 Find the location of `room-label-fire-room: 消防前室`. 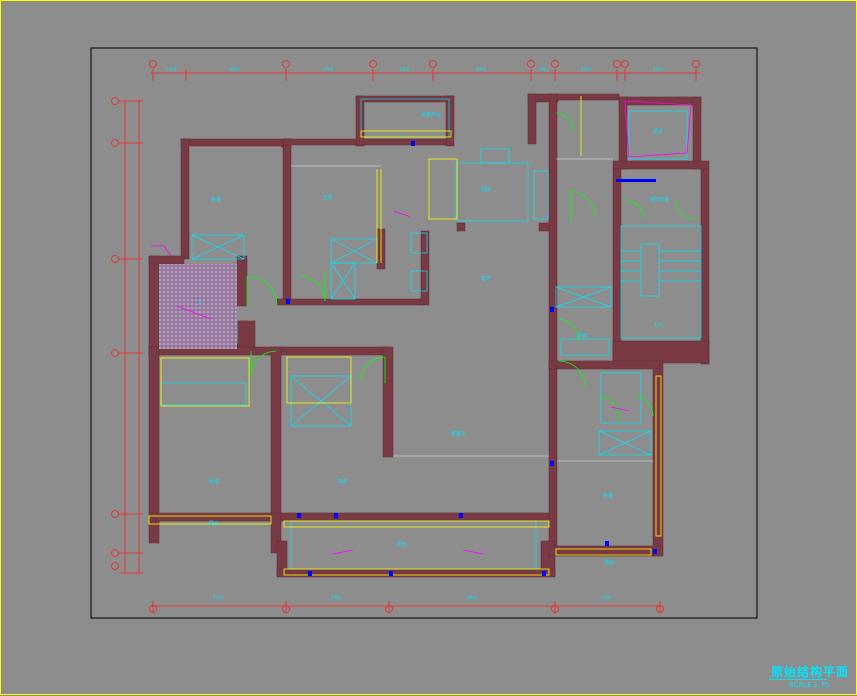

room-label-fire-room: 消防前室 is located at coordinates (659, 199).